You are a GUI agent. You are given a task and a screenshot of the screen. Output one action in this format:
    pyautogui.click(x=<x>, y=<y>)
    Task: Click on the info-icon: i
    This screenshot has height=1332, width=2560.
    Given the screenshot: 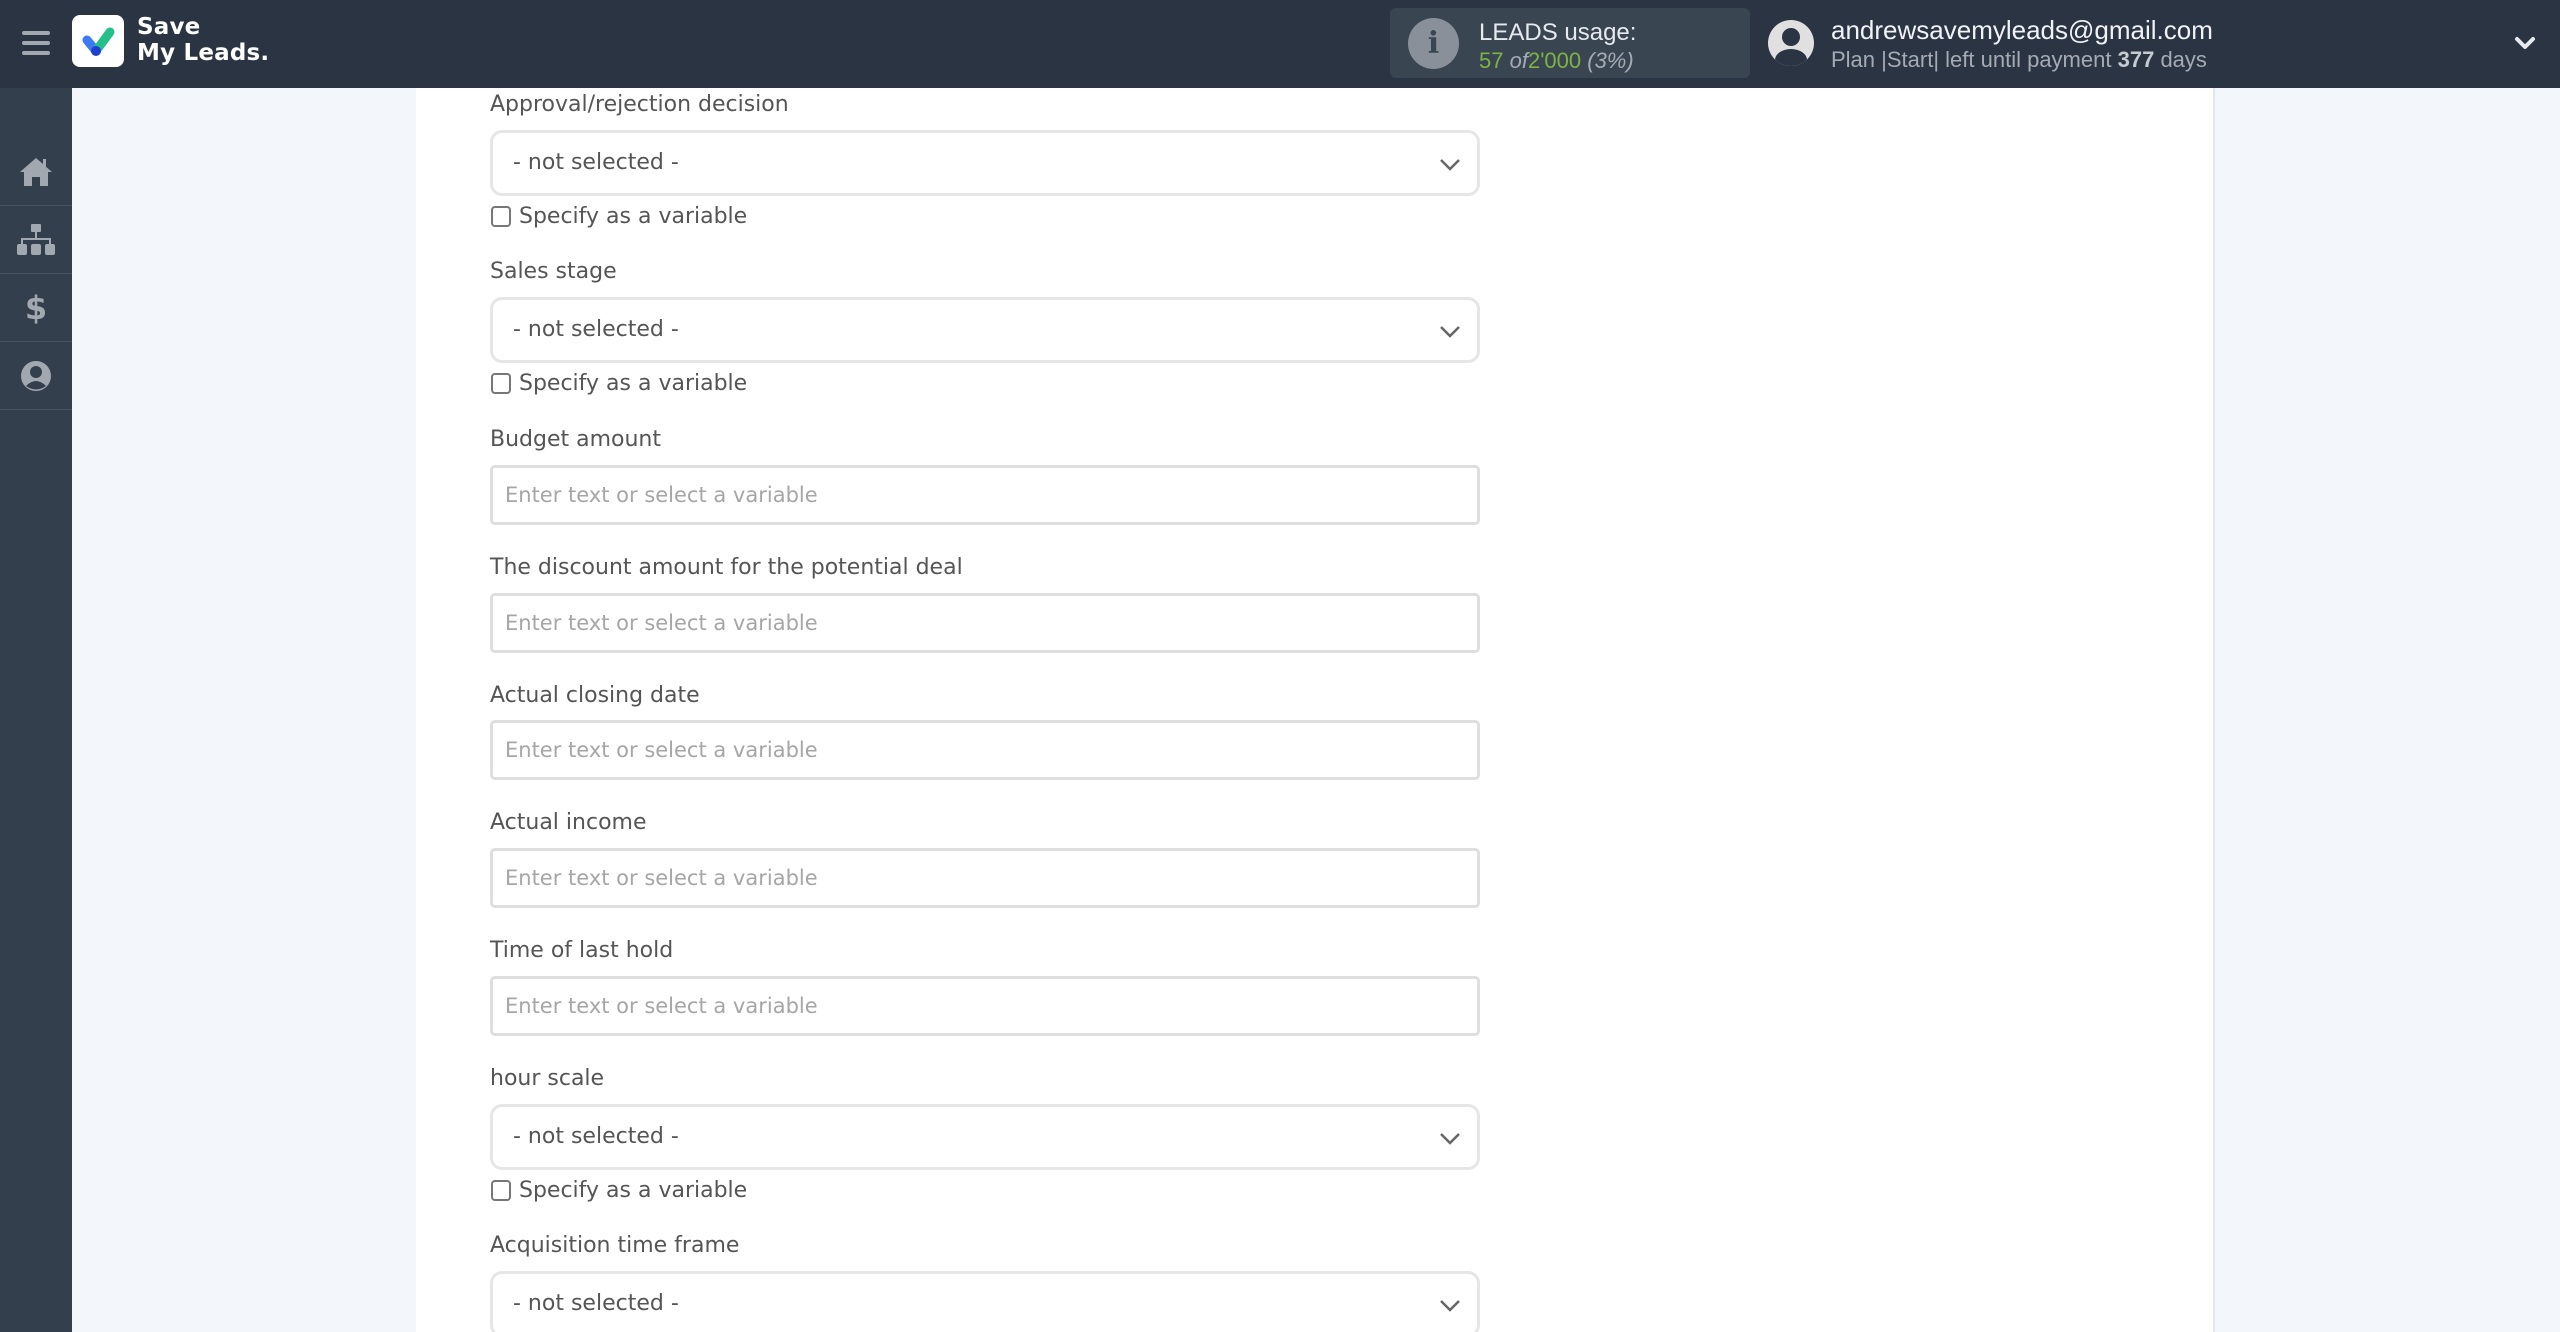 What is the action you would take?
    pyautogui.click(x=1433, y=43)
    